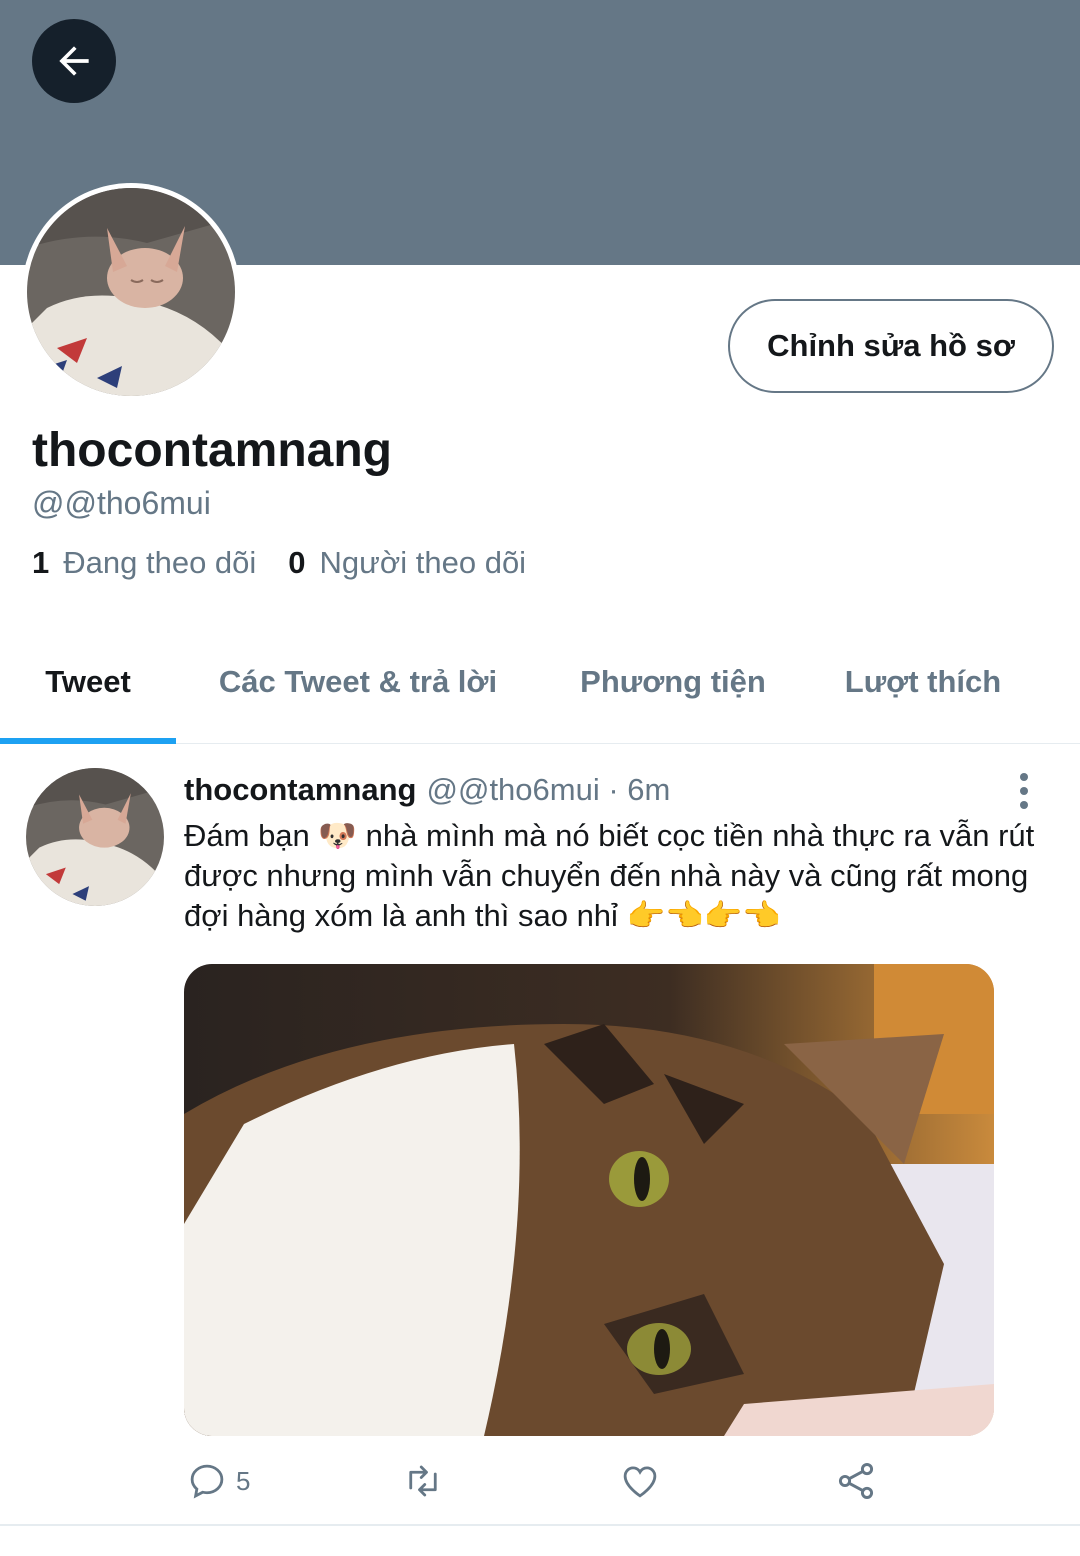 The width and height of the screenshot is (1080, 1556). What do you see at coordinates (41, 562) in the screenshot?
I see `following-count: 1` at bounding box center [41, 562].